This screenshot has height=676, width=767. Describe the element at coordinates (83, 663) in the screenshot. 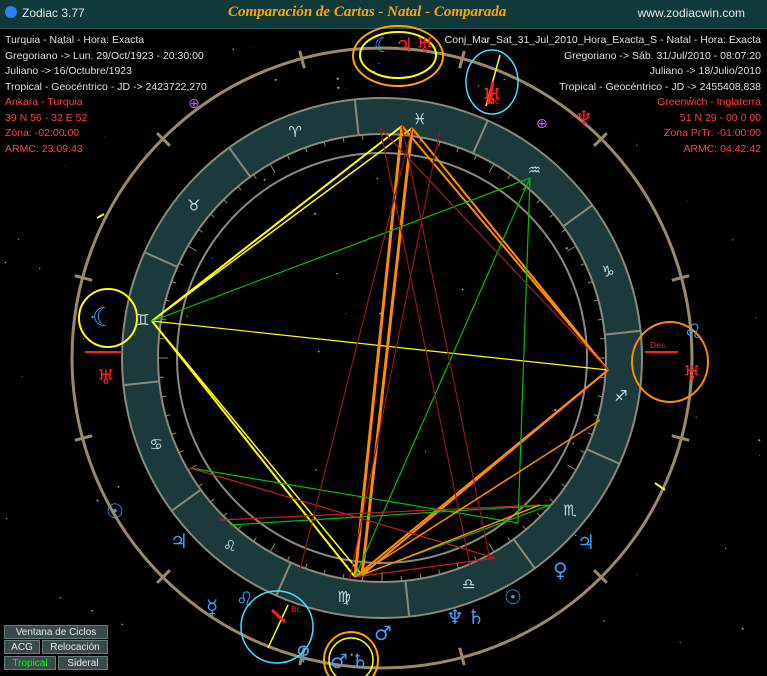

I see `sideral-button: Sideral` at that location.